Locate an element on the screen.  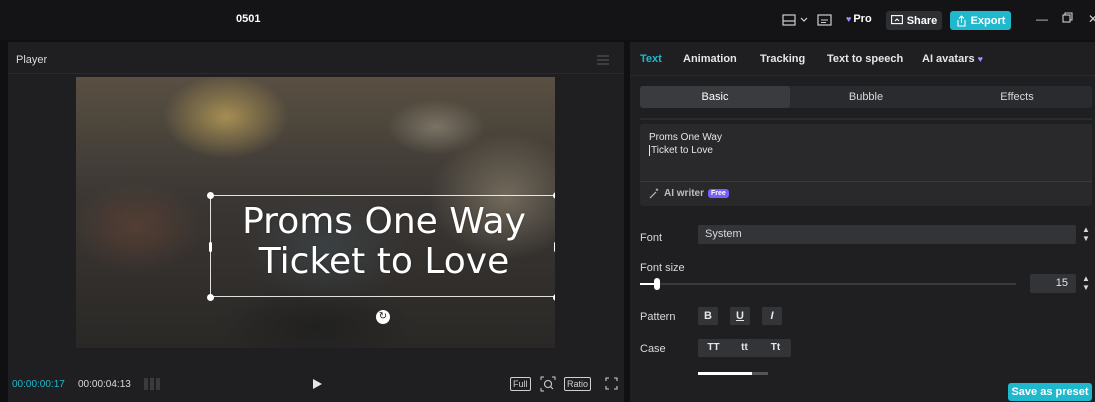
current-time: 00:00:00:17 is located at coordinates (38, 384).